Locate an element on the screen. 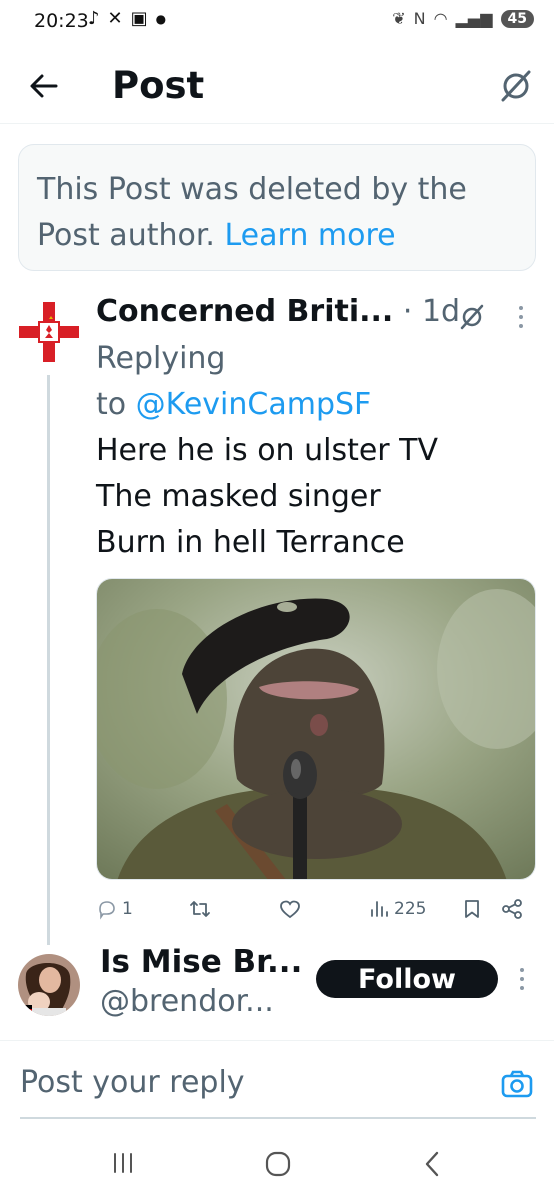  replying-prefix: Replying is located at coordinates (161, 358).